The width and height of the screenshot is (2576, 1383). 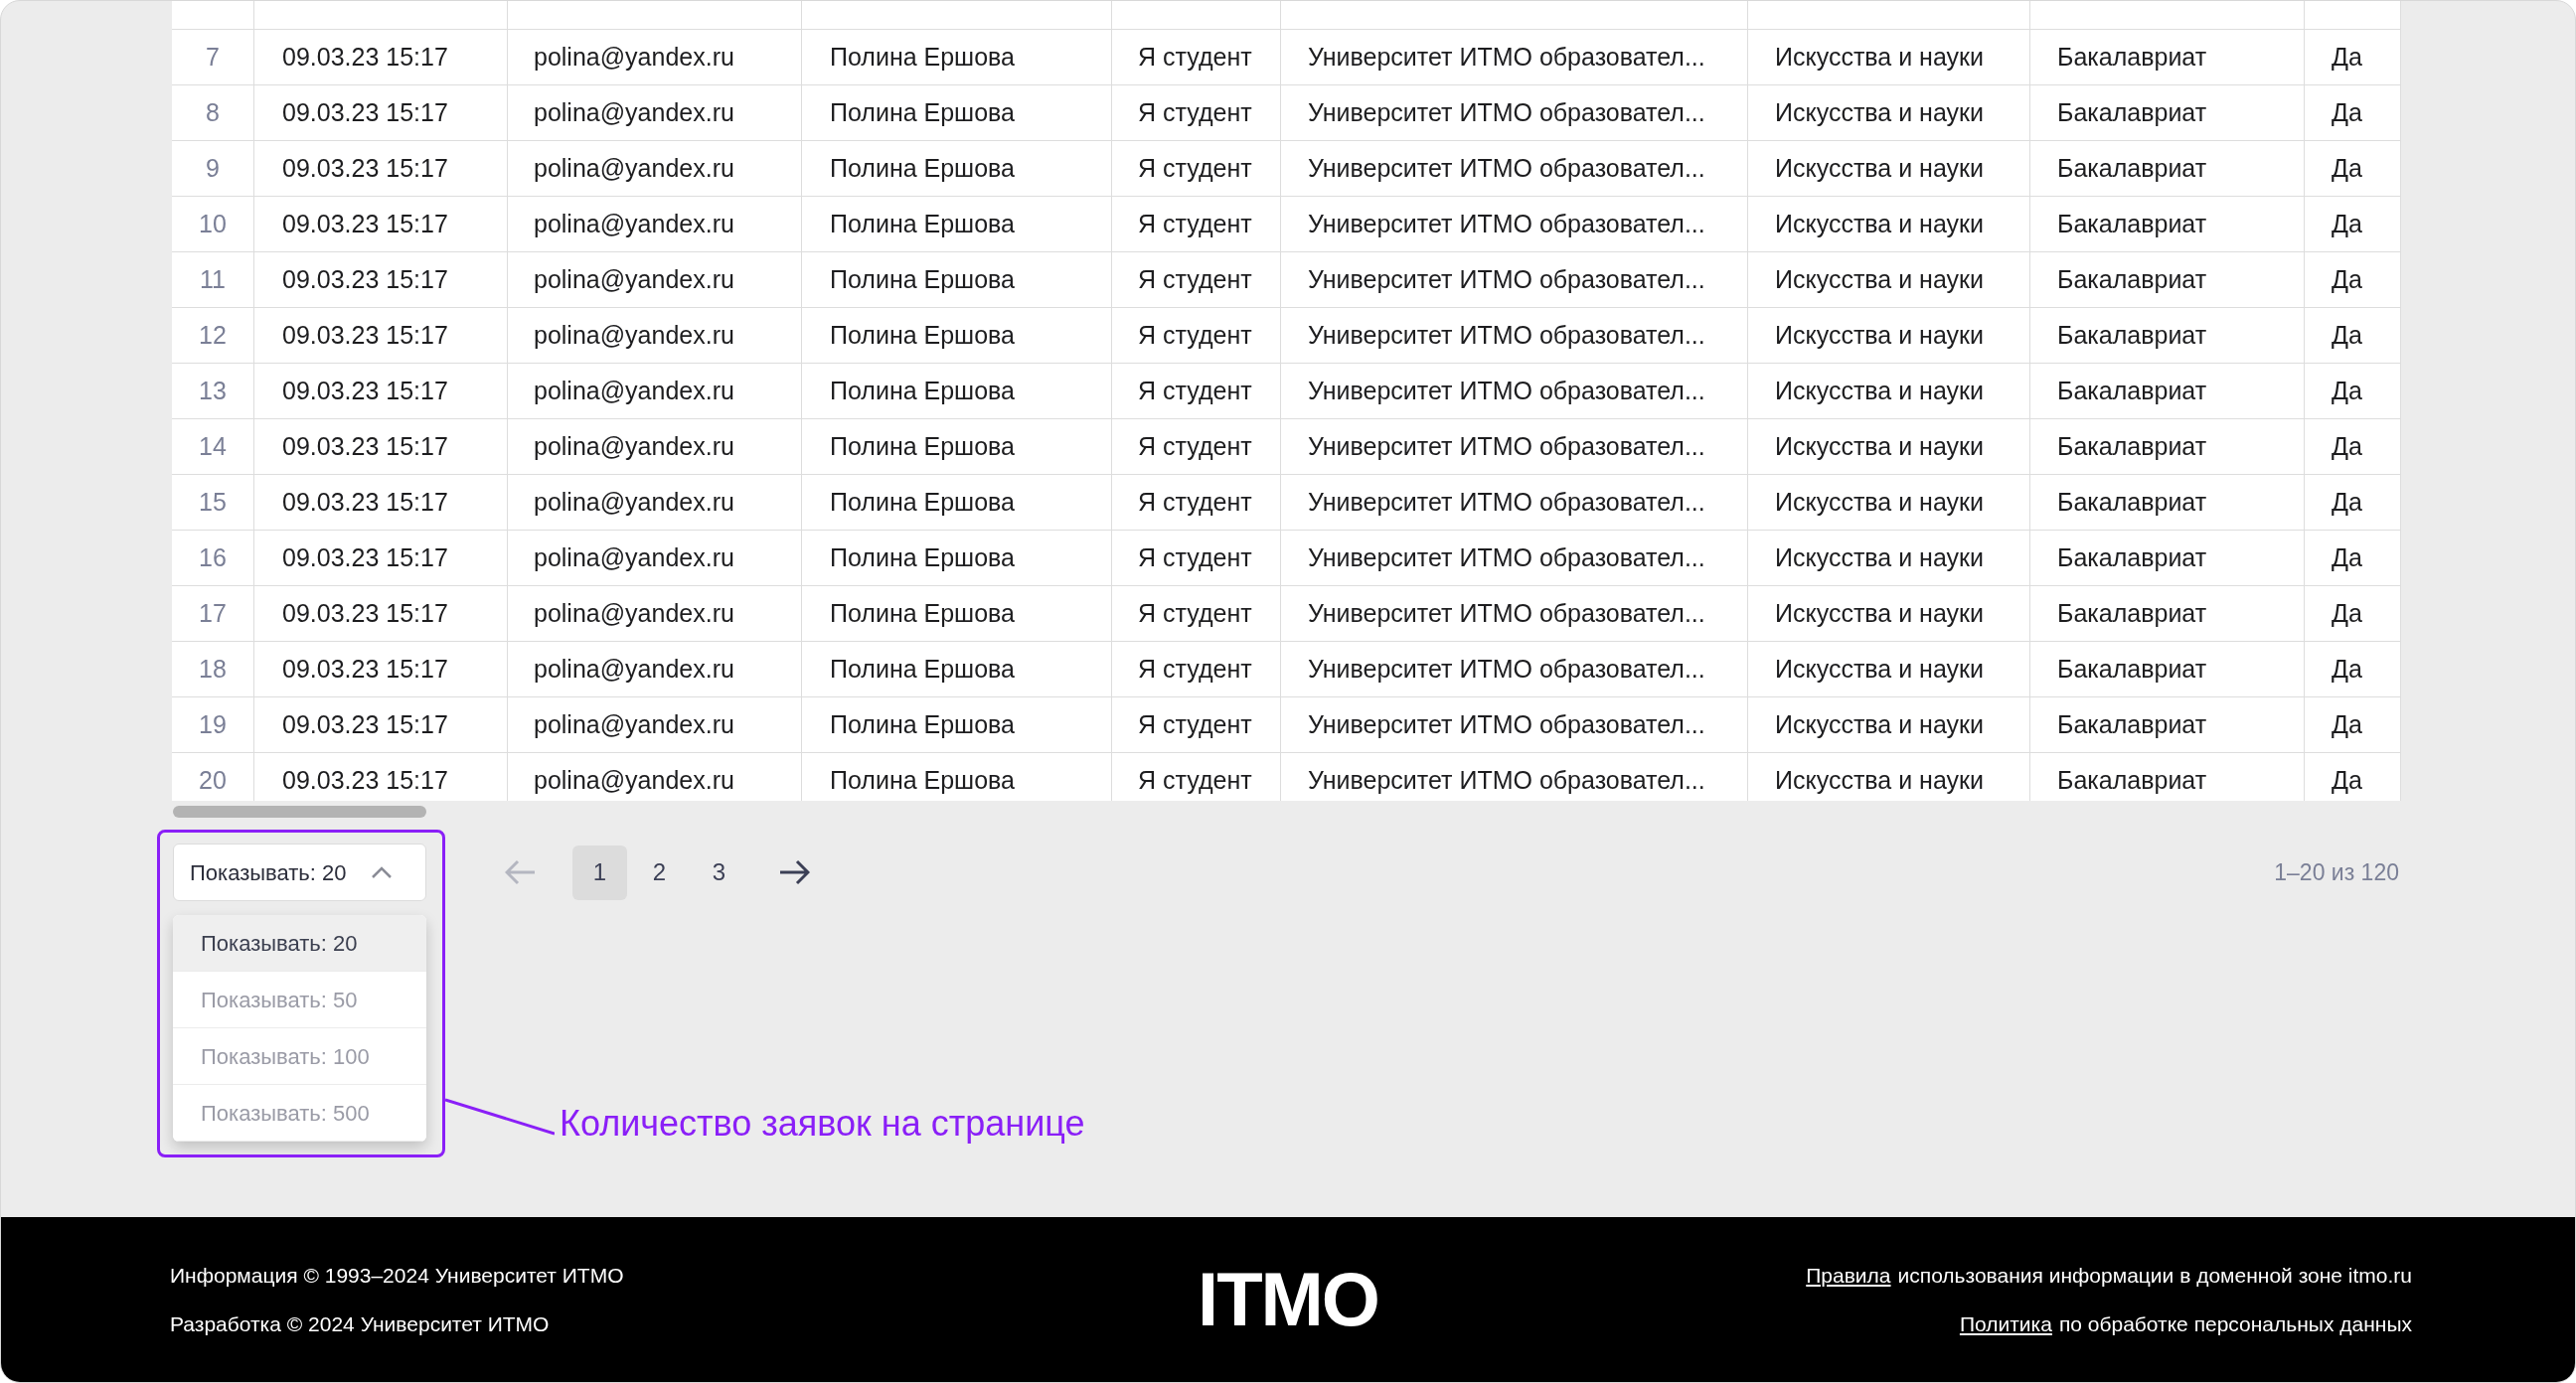 What do you see at coordinates (2005, 1324) in the screenshot?
I see `footer-link: Политика` at bounding box center [2005, 1324].